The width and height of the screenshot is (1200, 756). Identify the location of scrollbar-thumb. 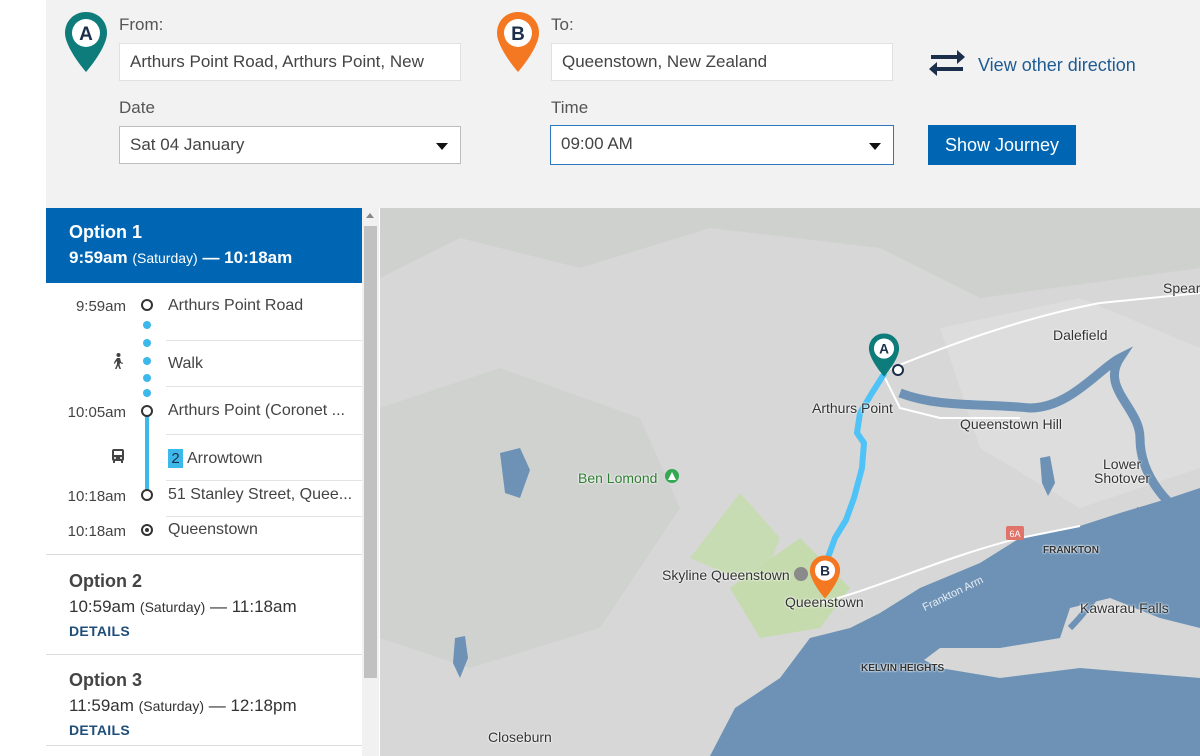
(370, 452).